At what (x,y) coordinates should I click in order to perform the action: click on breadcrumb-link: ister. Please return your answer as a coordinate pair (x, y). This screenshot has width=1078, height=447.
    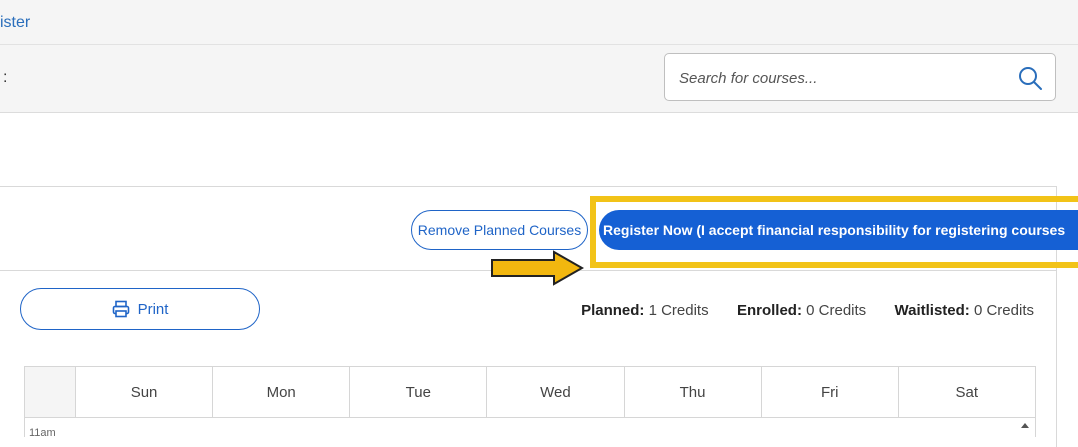
    Looking at the image, I should click on (15, 23).